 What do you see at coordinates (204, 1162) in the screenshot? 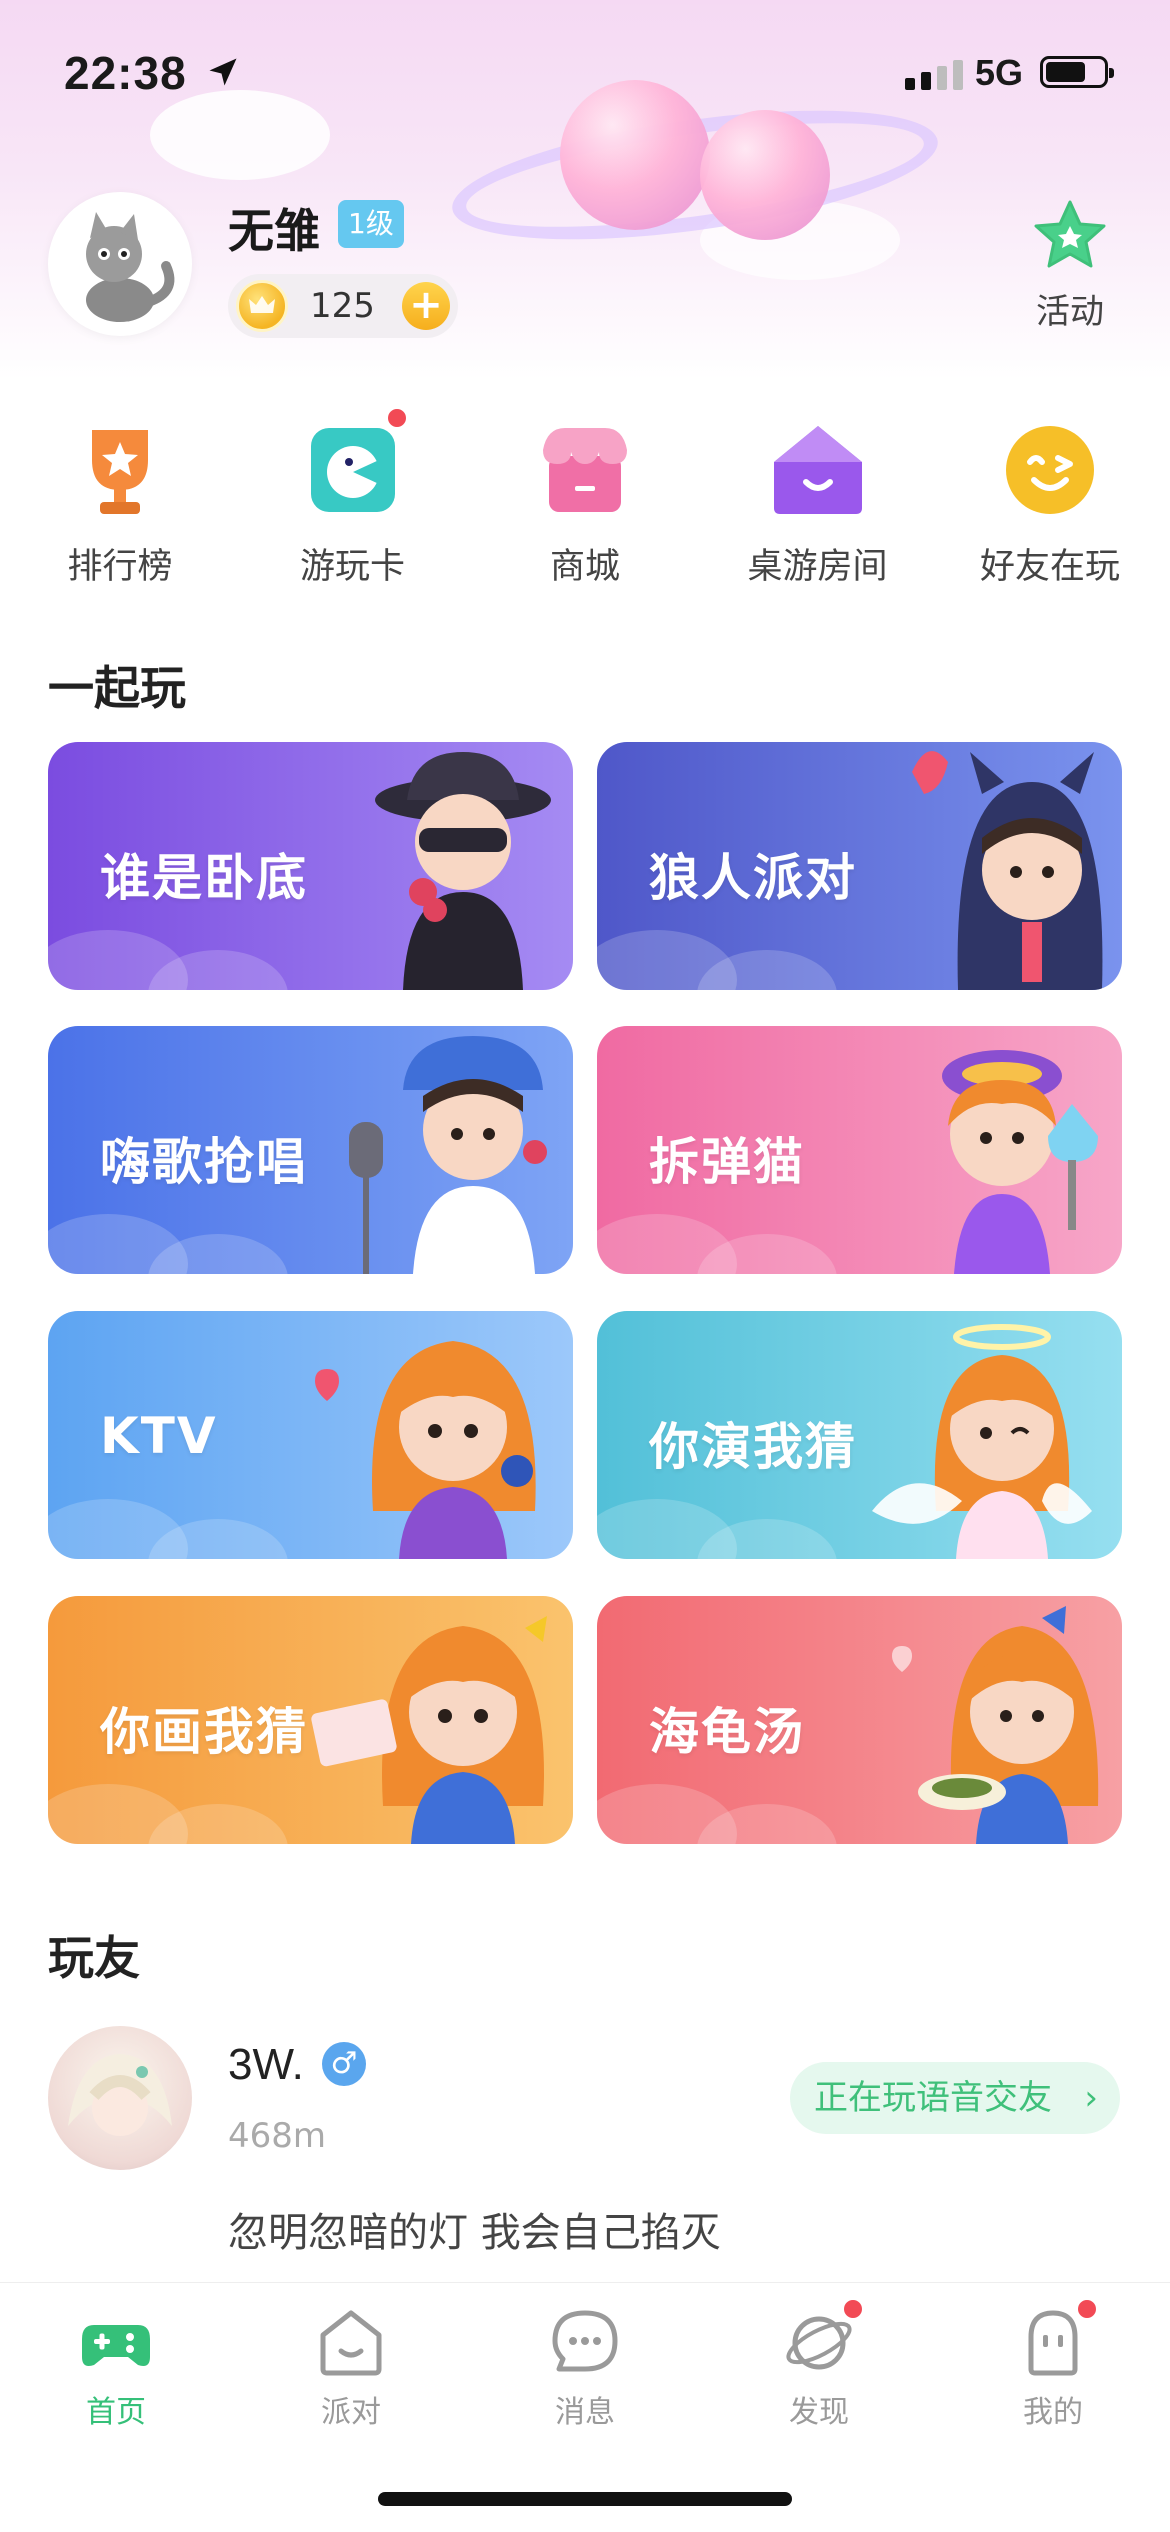
I see `game-card-label: 嗨歌抢唱` at bounding box center [204, 1162].